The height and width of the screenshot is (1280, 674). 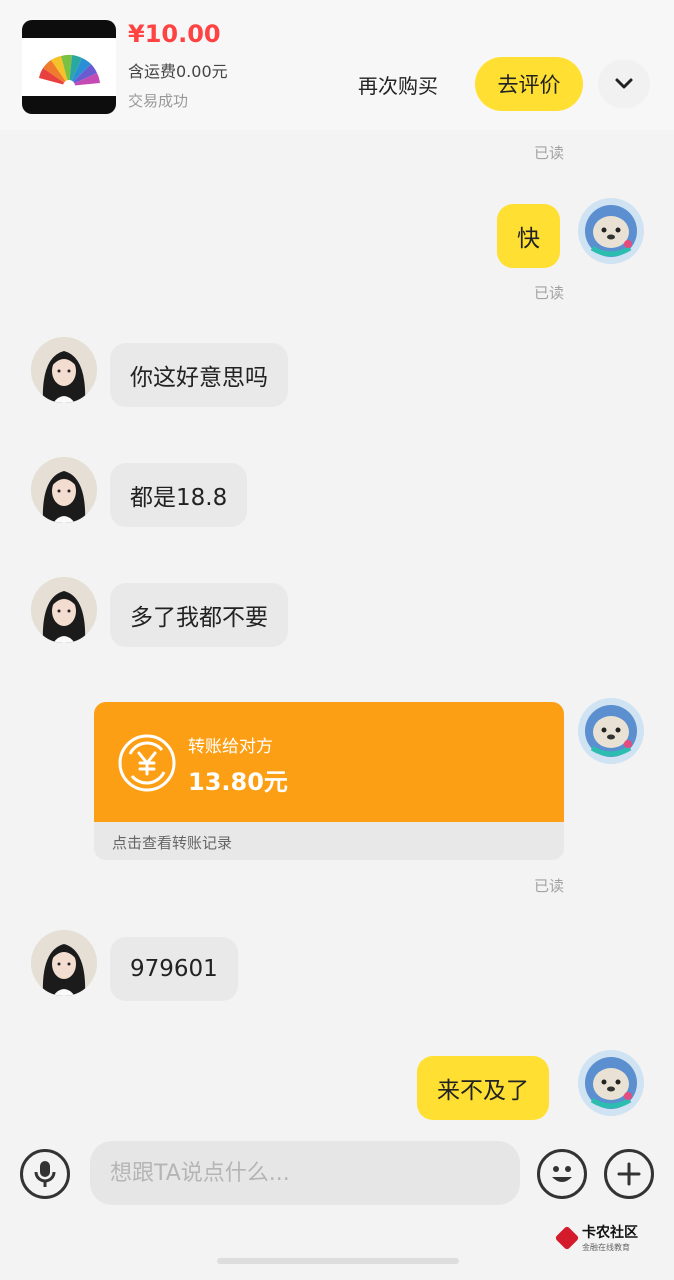 I want to click on rebuy-button: 再次购买, so click(x=398, y=84).